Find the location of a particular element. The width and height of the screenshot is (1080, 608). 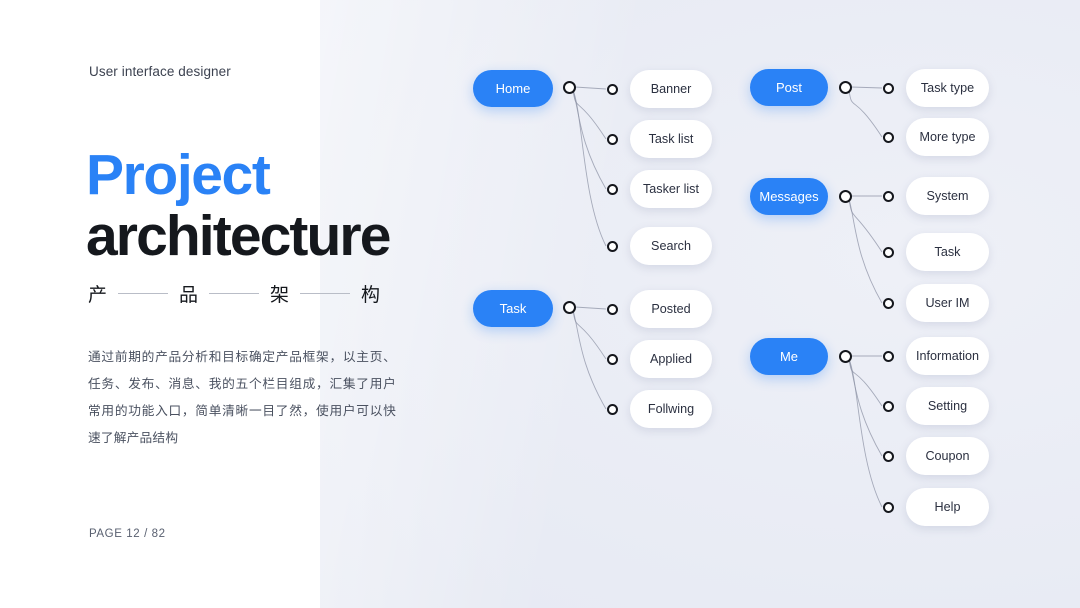

parent-node-label: Post is located at coordinates (788, 87).